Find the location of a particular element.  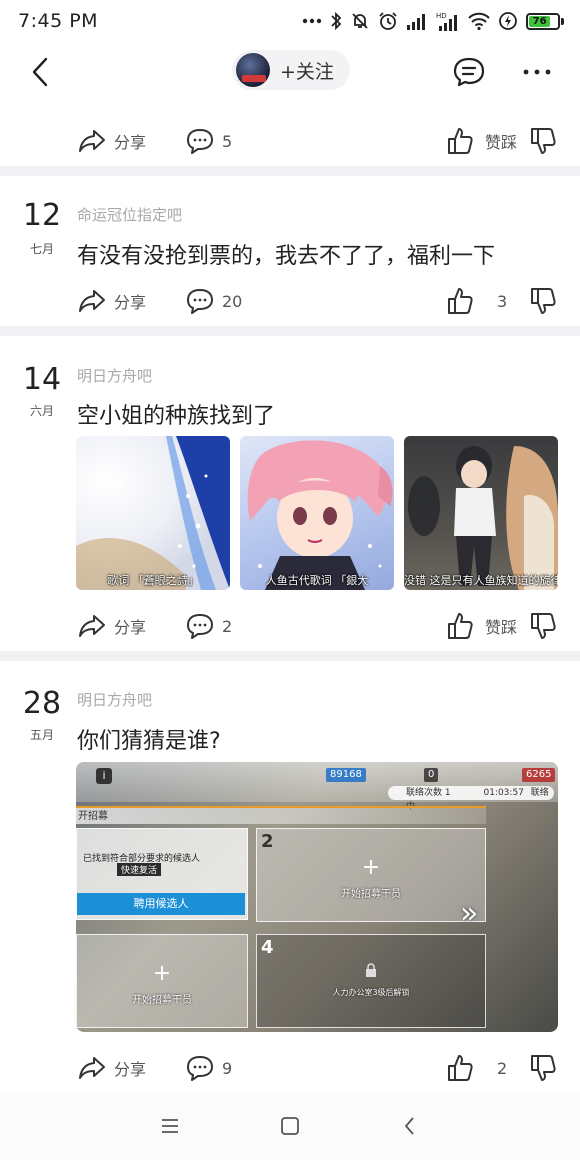

svg-text: HD is located at coordinates (441, 16).